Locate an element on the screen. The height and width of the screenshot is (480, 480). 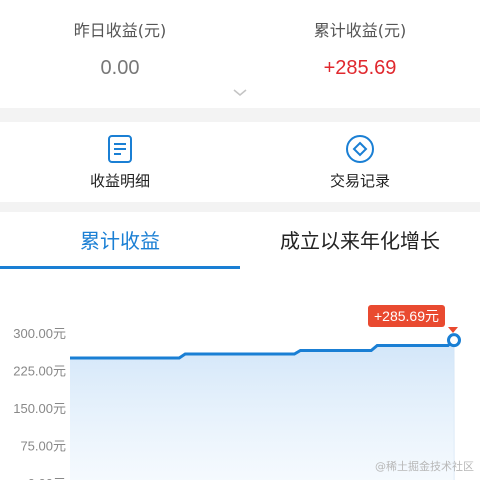
chart-tabs: 累计收益 成立以来年化增长 is located at coordinates (240, 241).